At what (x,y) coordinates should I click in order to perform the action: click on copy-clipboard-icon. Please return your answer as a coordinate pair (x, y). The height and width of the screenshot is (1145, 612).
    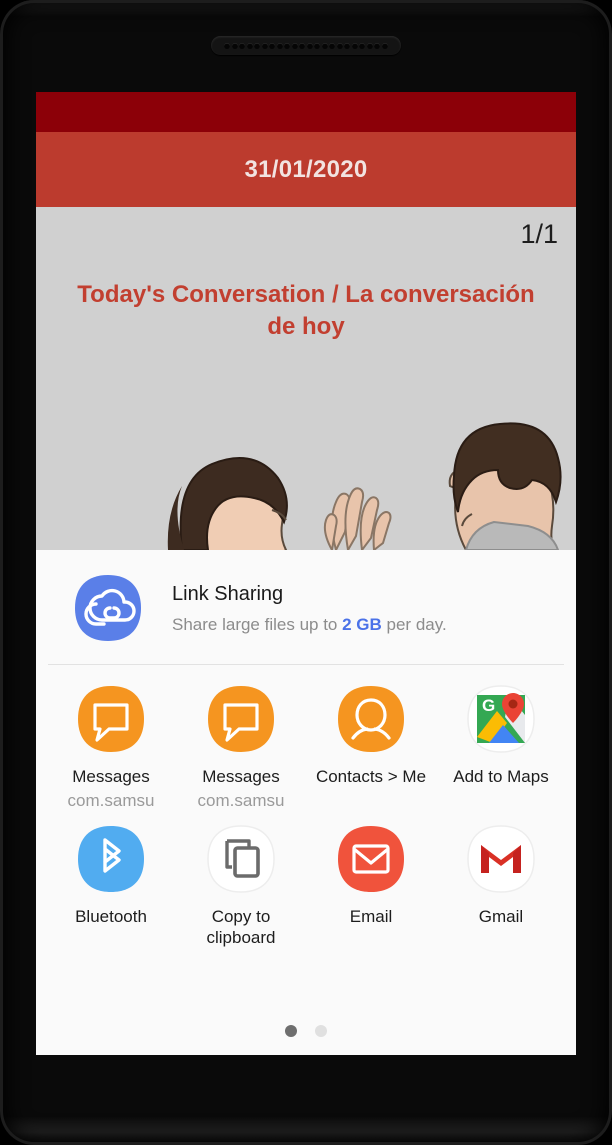
    Looking at the image, I should click on (241, 859).